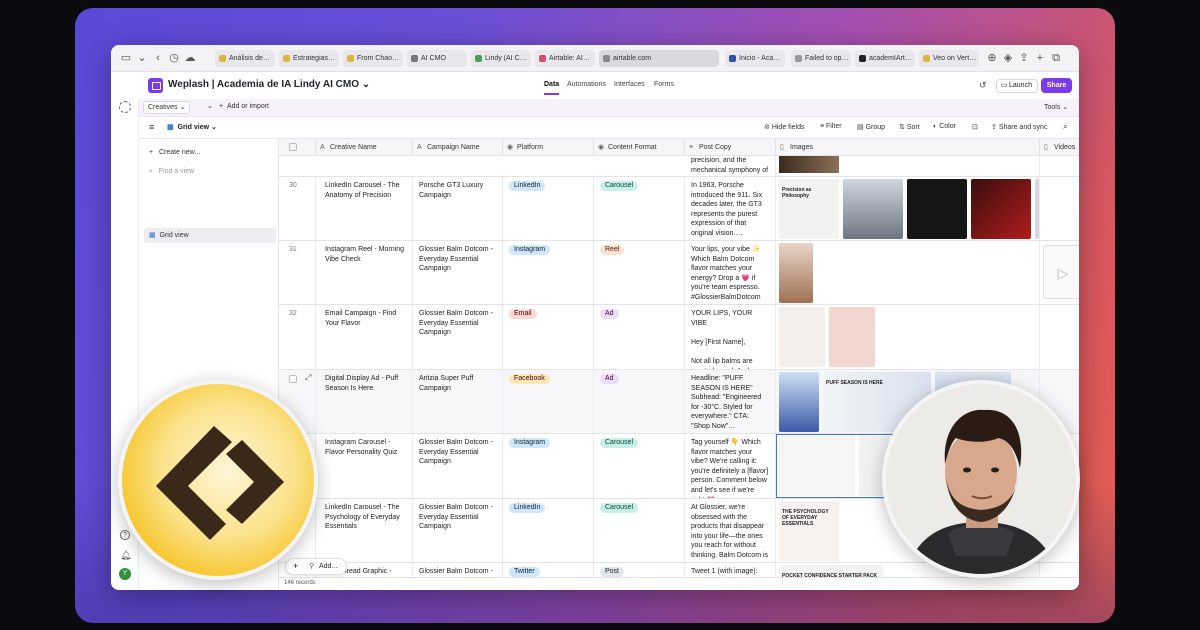 The width and height of the screenshot is (1200, 630). What do you see at coordinates (730, 570) in the screenshot?
I see `post-copy-cell: Tweet 1 (with image):` at bounding box center [730, 570].